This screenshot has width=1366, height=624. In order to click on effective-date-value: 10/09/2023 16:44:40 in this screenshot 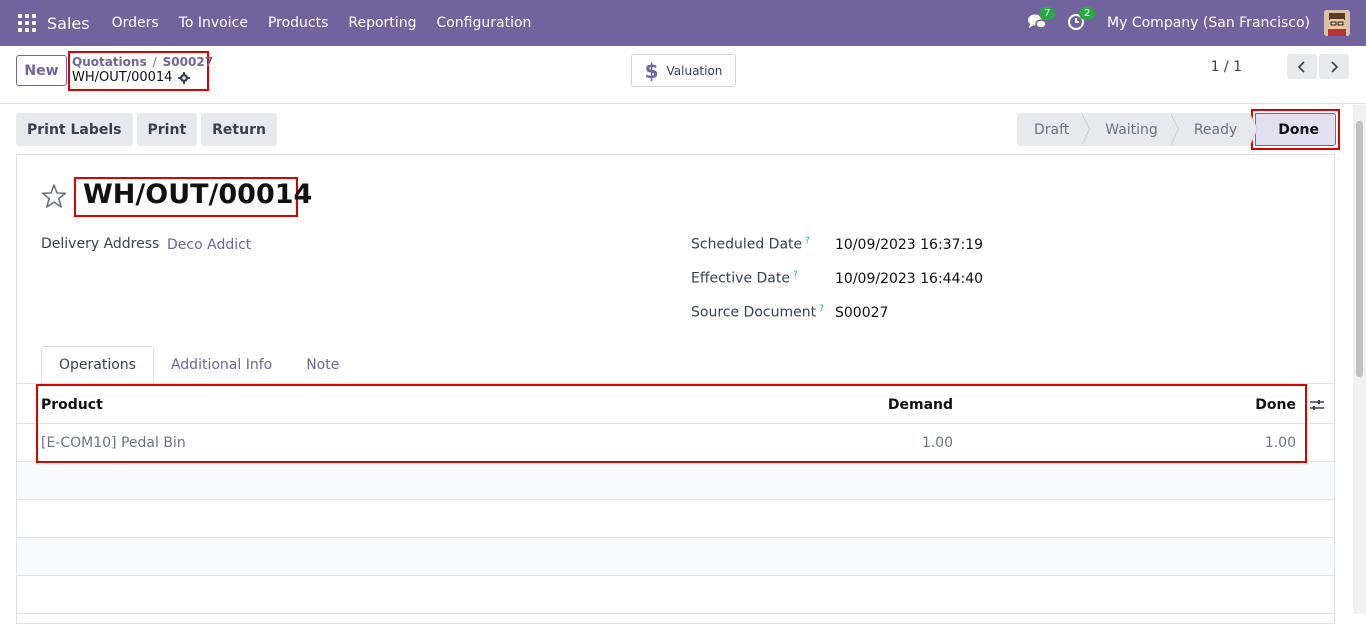, I will do `click(909, 279)`.